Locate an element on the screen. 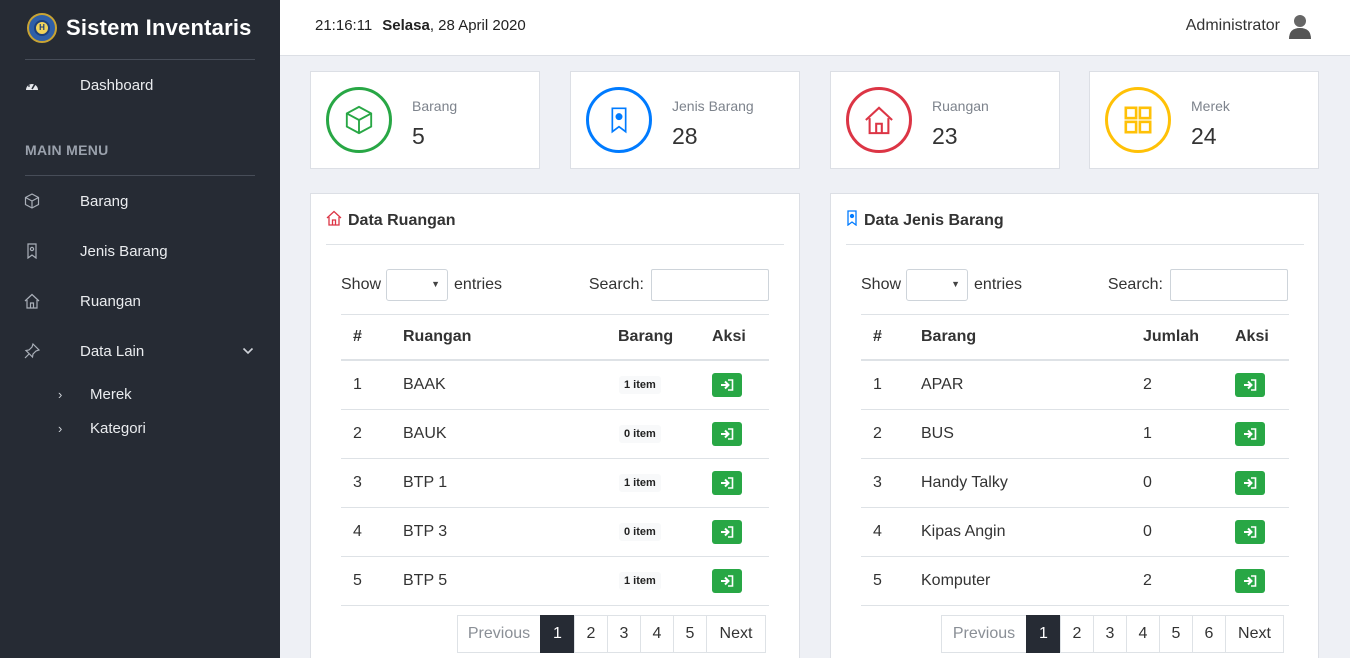 The image size is (1350, 658). user-avatar-icon is located at coordinates (1300, 26).